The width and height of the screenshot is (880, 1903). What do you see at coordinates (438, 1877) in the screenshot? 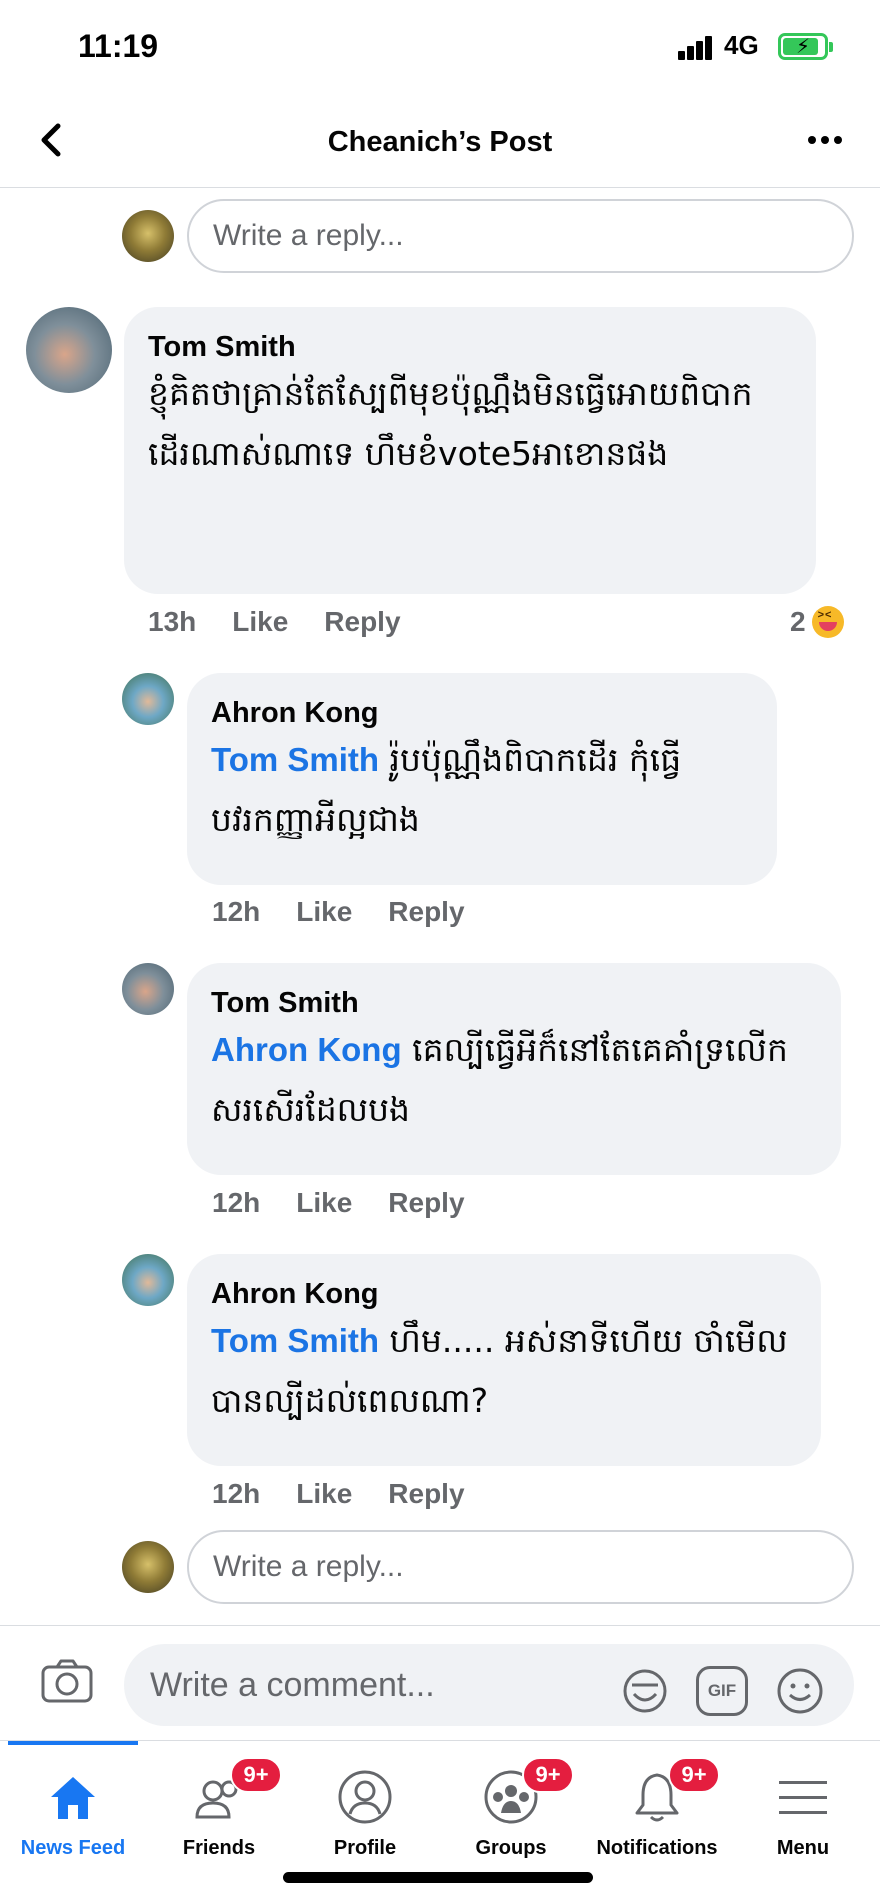
I see `home-indicator` at bounding box center [438, 1877].